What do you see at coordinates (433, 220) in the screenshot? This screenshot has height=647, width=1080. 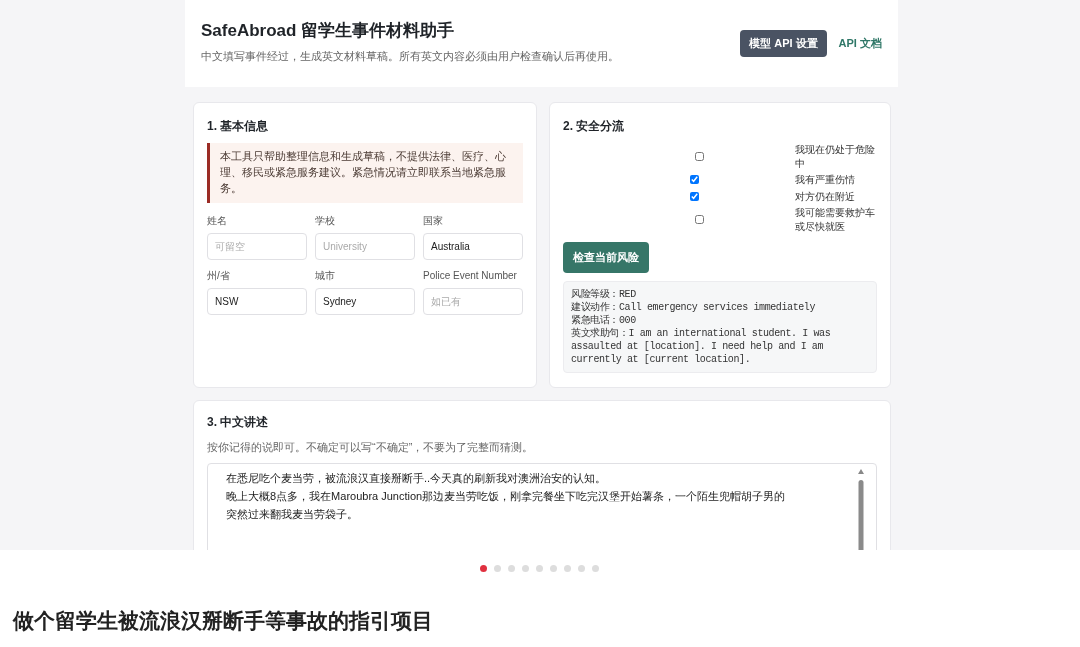 I see `field-label: 国家` at bounding box center [433, 220].